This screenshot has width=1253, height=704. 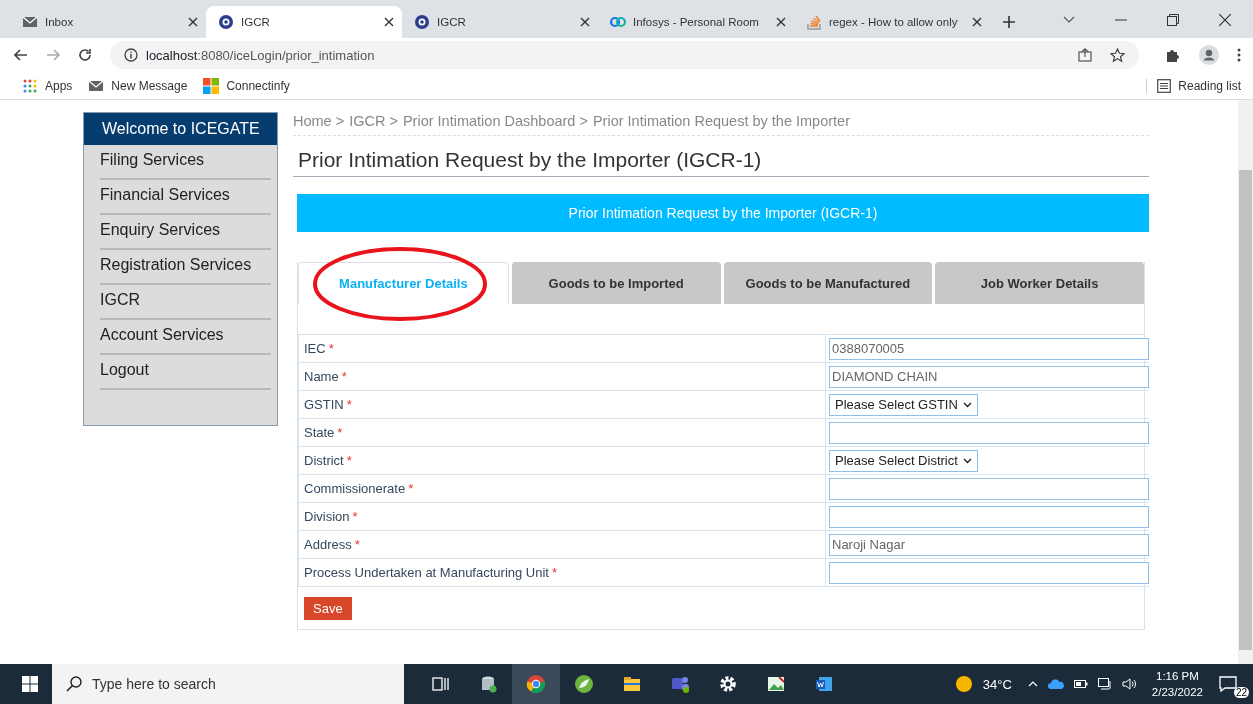 What do you see at coordinates (562, 517) in the screenshot?
I see `field-label: Division *` at bounding box center [562, 517].